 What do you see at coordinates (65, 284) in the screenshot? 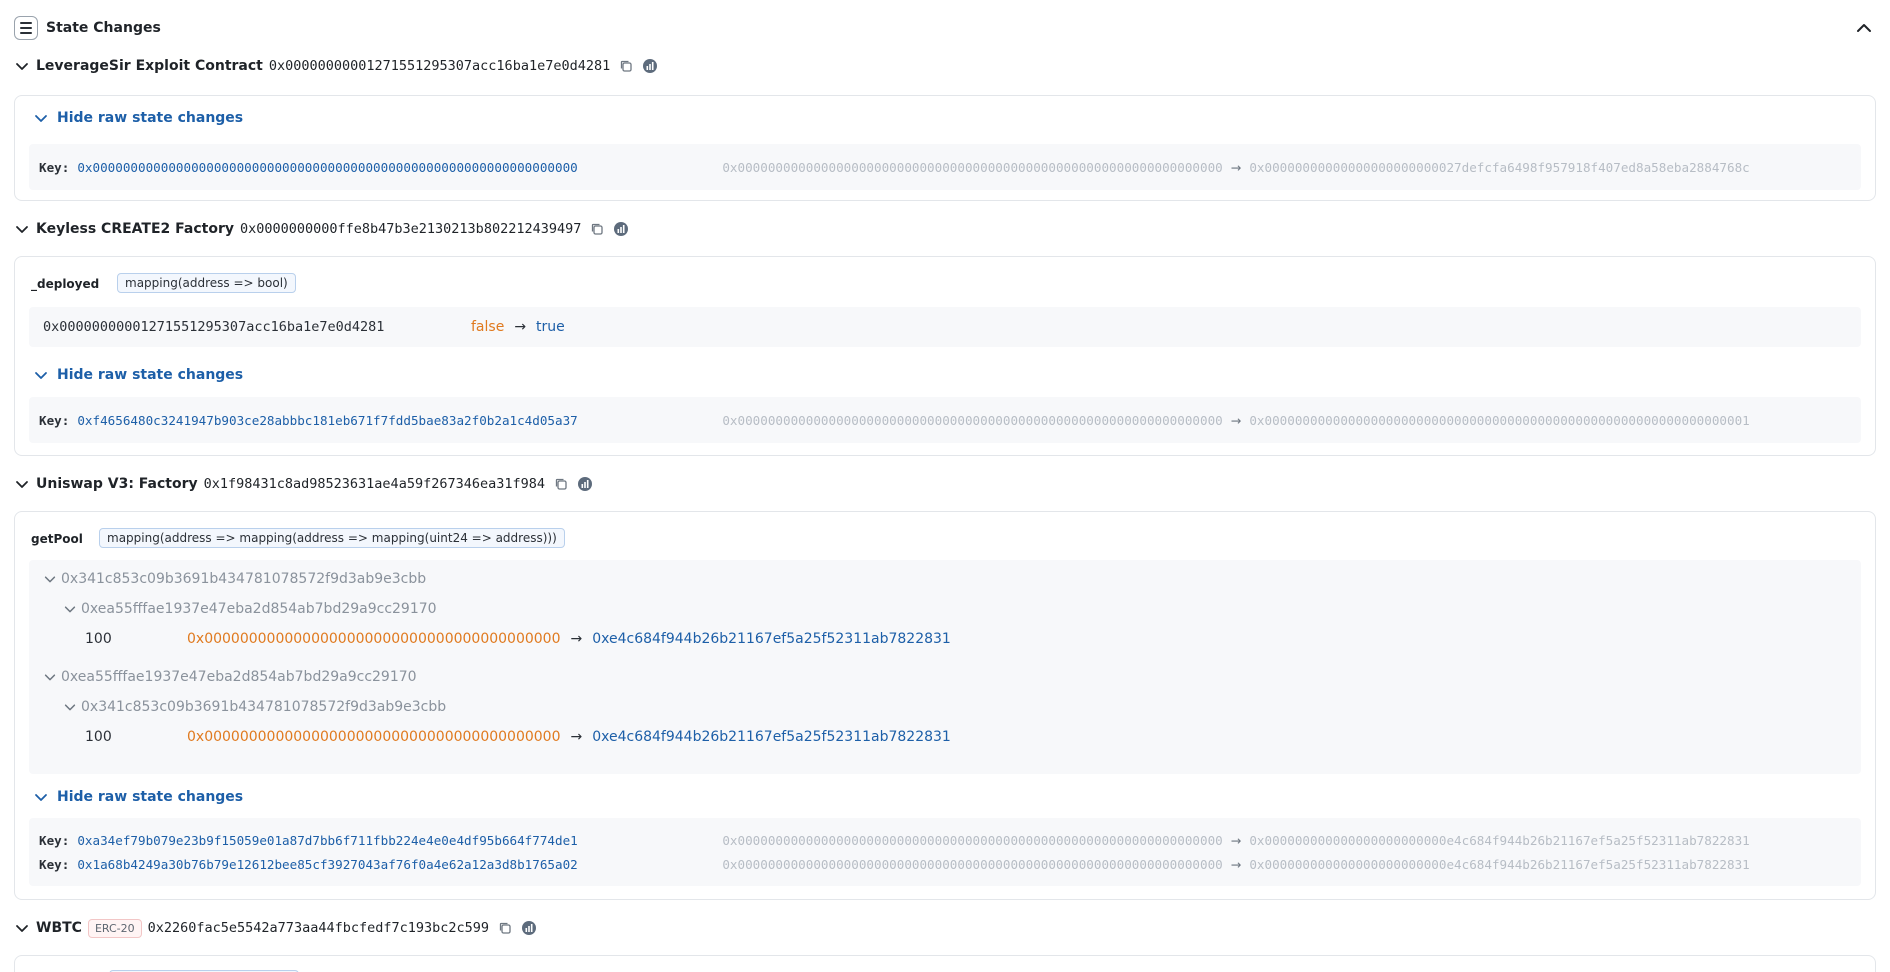
I see `variable-name: _deployed` at bounding box center [65, 284].